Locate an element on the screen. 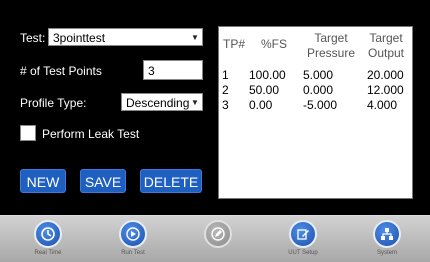 This screenshot has width=430, height=262. table-cell: 0.000 is located at coordinates (318, 90).